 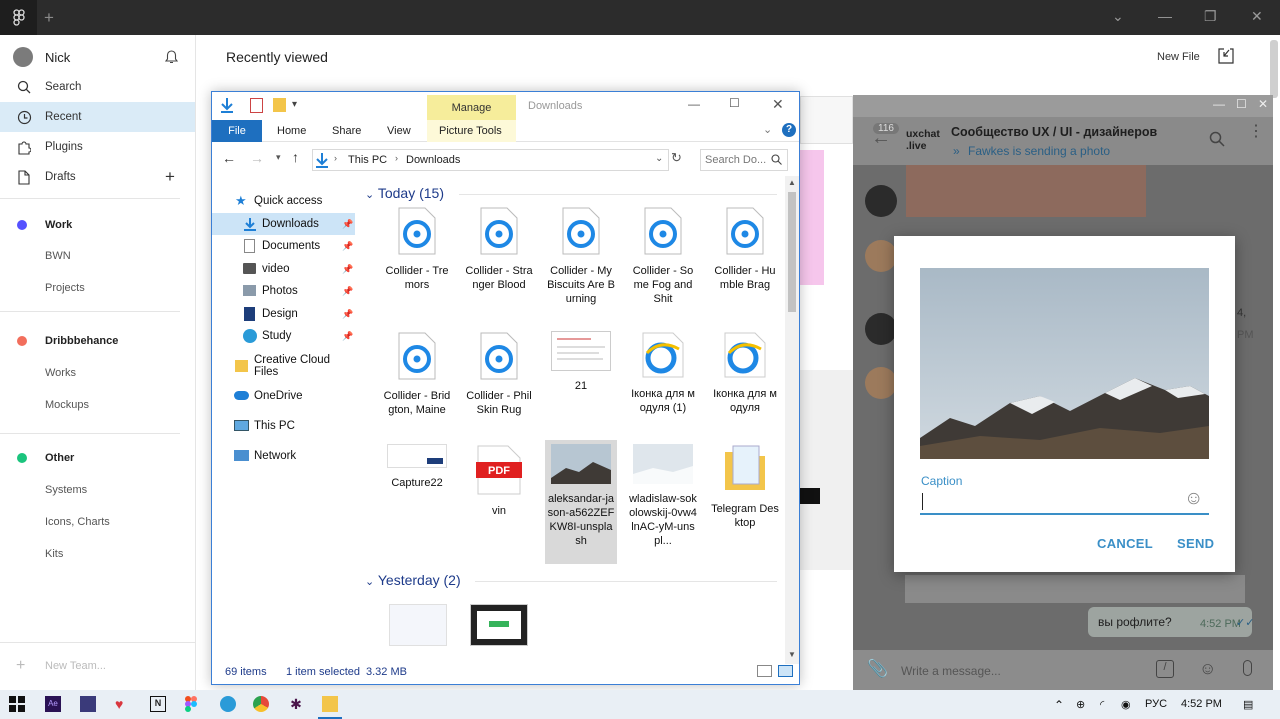 I want to click on slack-icon: ✱, so click(x=296, y=704).